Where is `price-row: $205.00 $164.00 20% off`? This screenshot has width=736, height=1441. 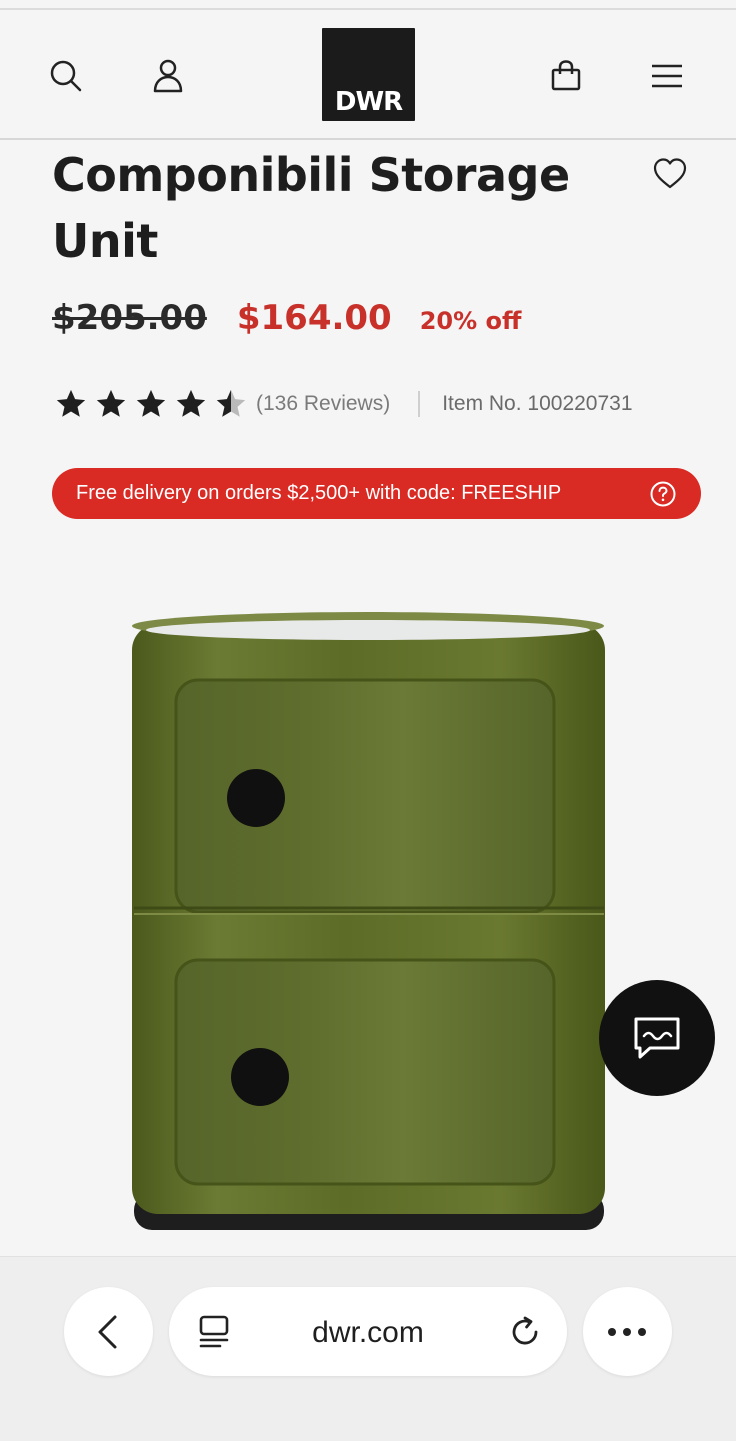 price-row: $205.00 $164.00 20% off is located at coordinates (286, 323).